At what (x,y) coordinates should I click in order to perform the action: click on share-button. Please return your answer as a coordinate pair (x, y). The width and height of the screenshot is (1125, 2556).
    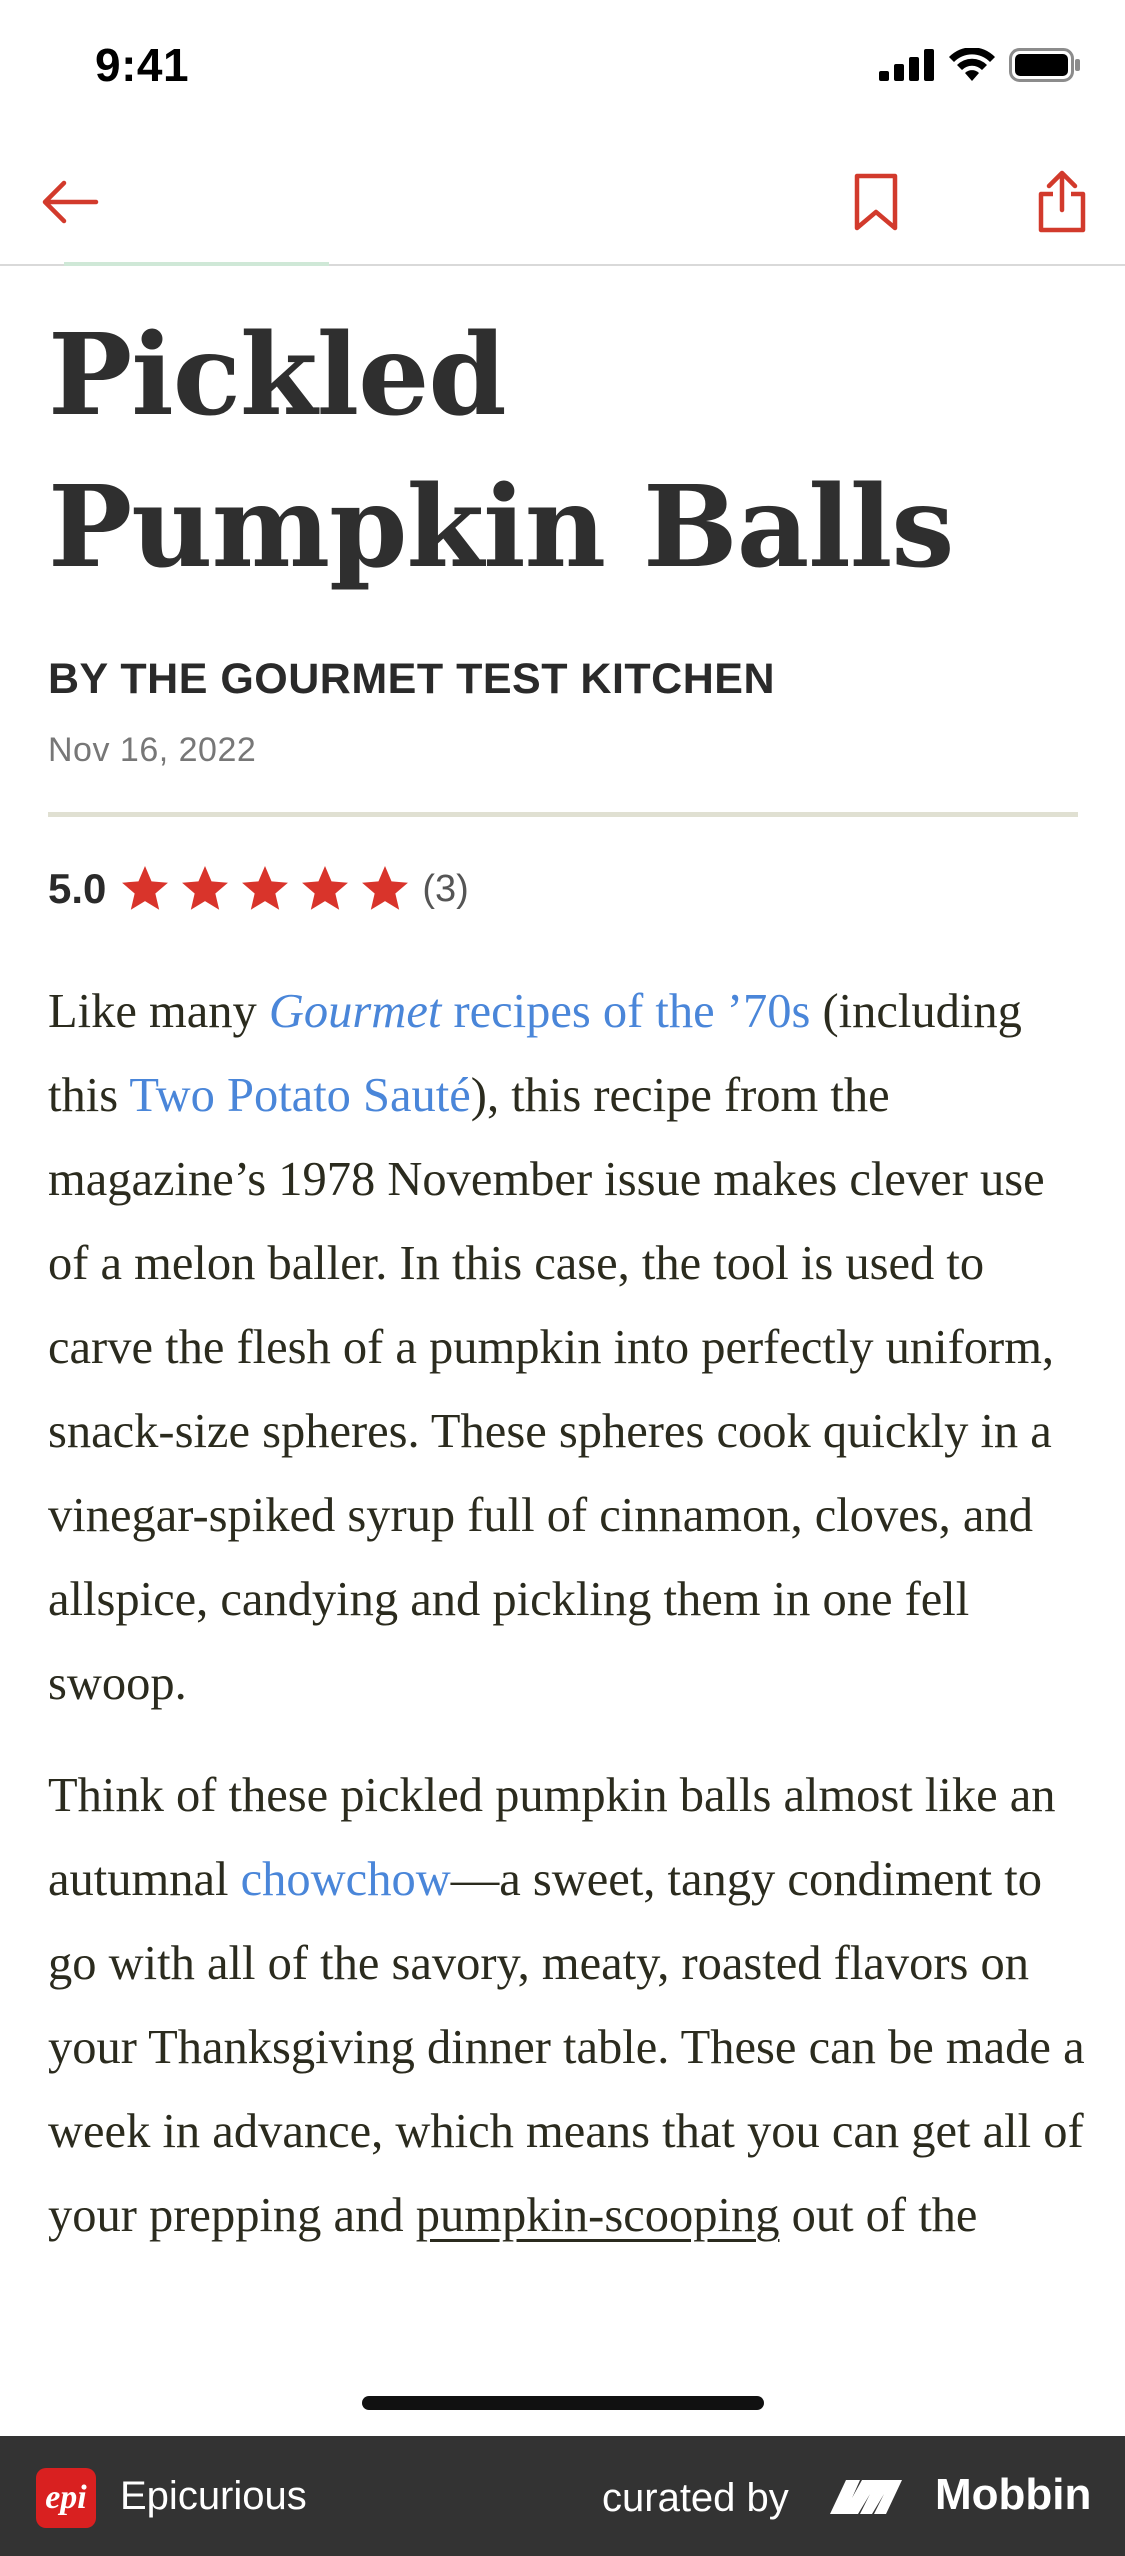
    Looking at the image, I should click on (1062, 202).